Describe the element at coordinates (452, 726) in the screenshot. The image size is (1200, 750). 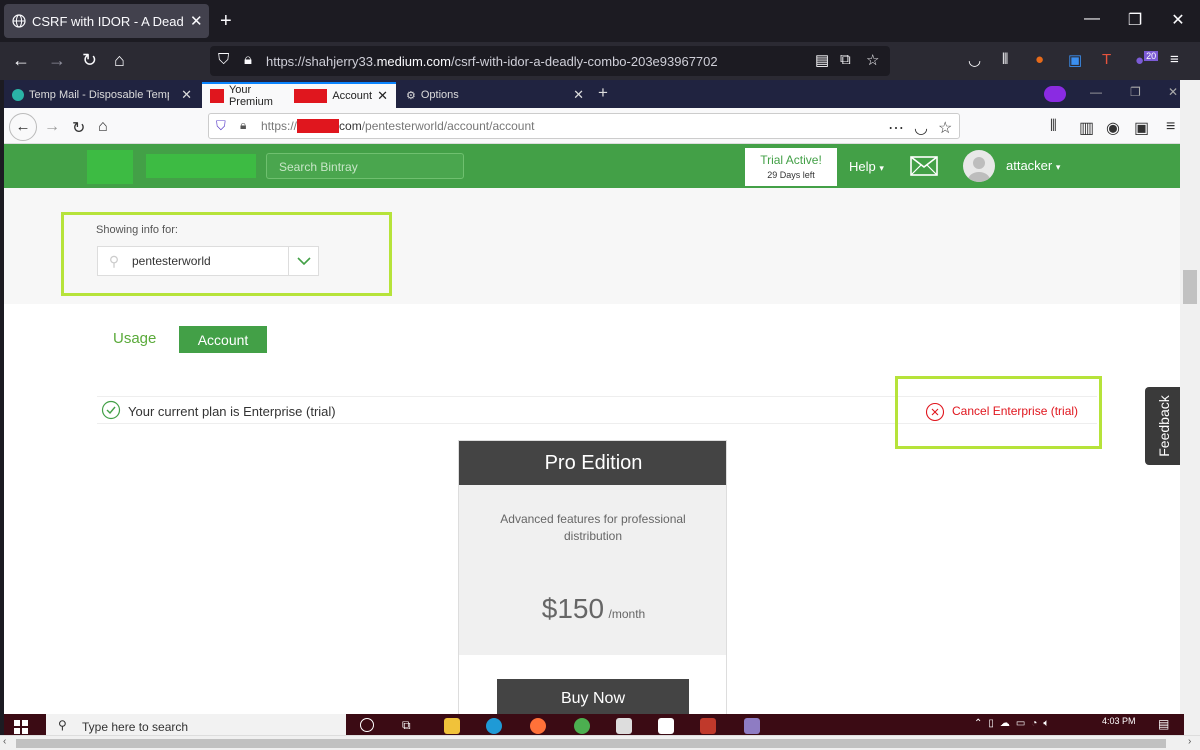
I see `file-explorer-icon` at that location.